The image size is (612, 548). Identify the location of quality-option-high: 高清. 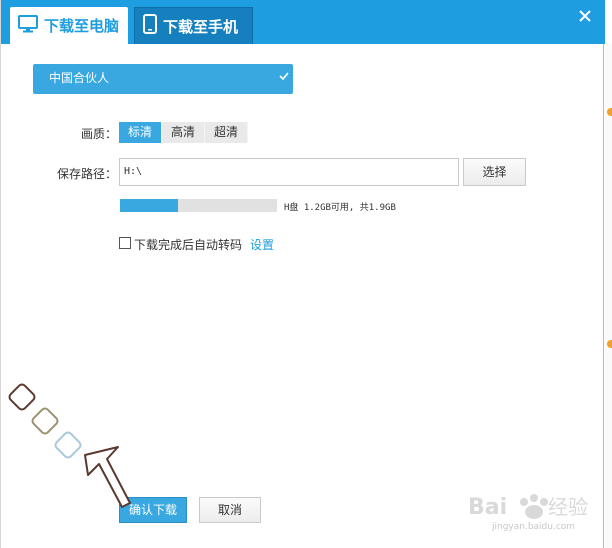
(184, 132).